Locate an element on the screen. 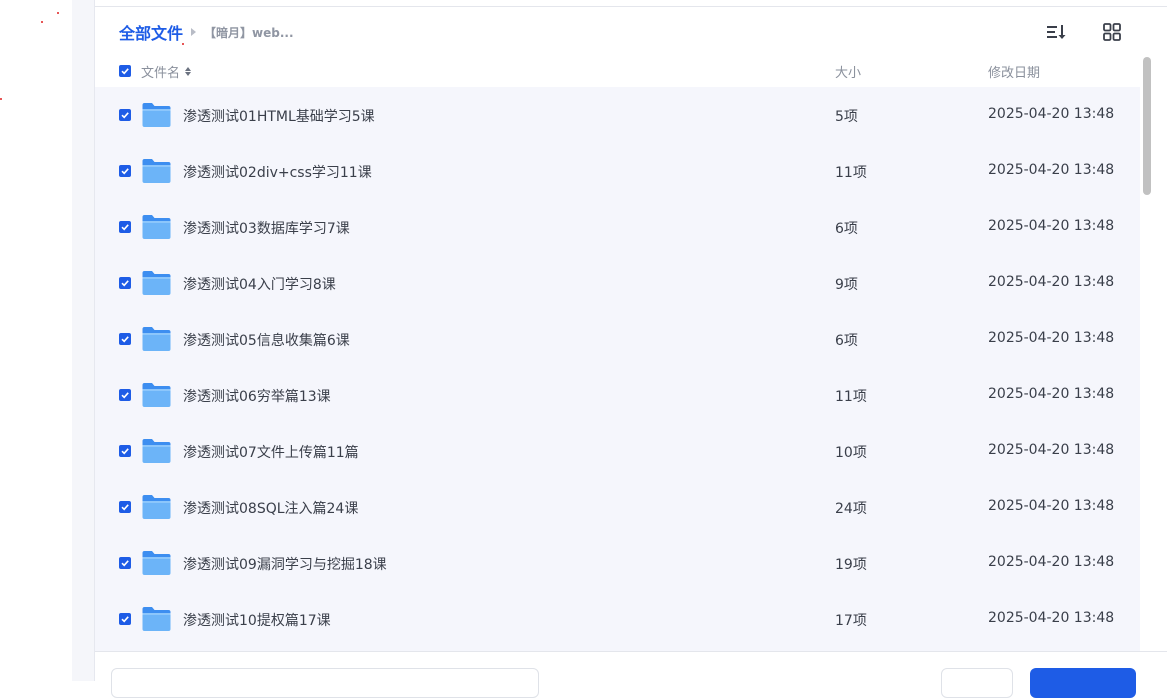 The height and width of the screenshot is (698, 1167). select-all-checkbox is located at coordinates (125, 71).